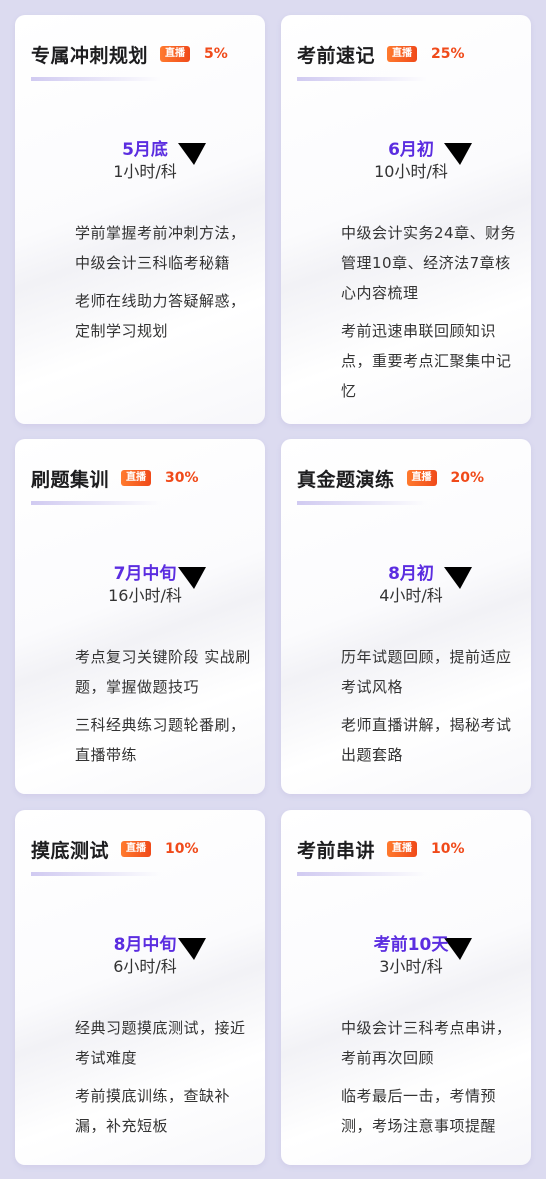 This screenshot has width=546, height=1179. What do you see at coordinates (145, 171) in the screenshot?
I see `ring-hours: 1小时/科` at bounding box center [145, 171].